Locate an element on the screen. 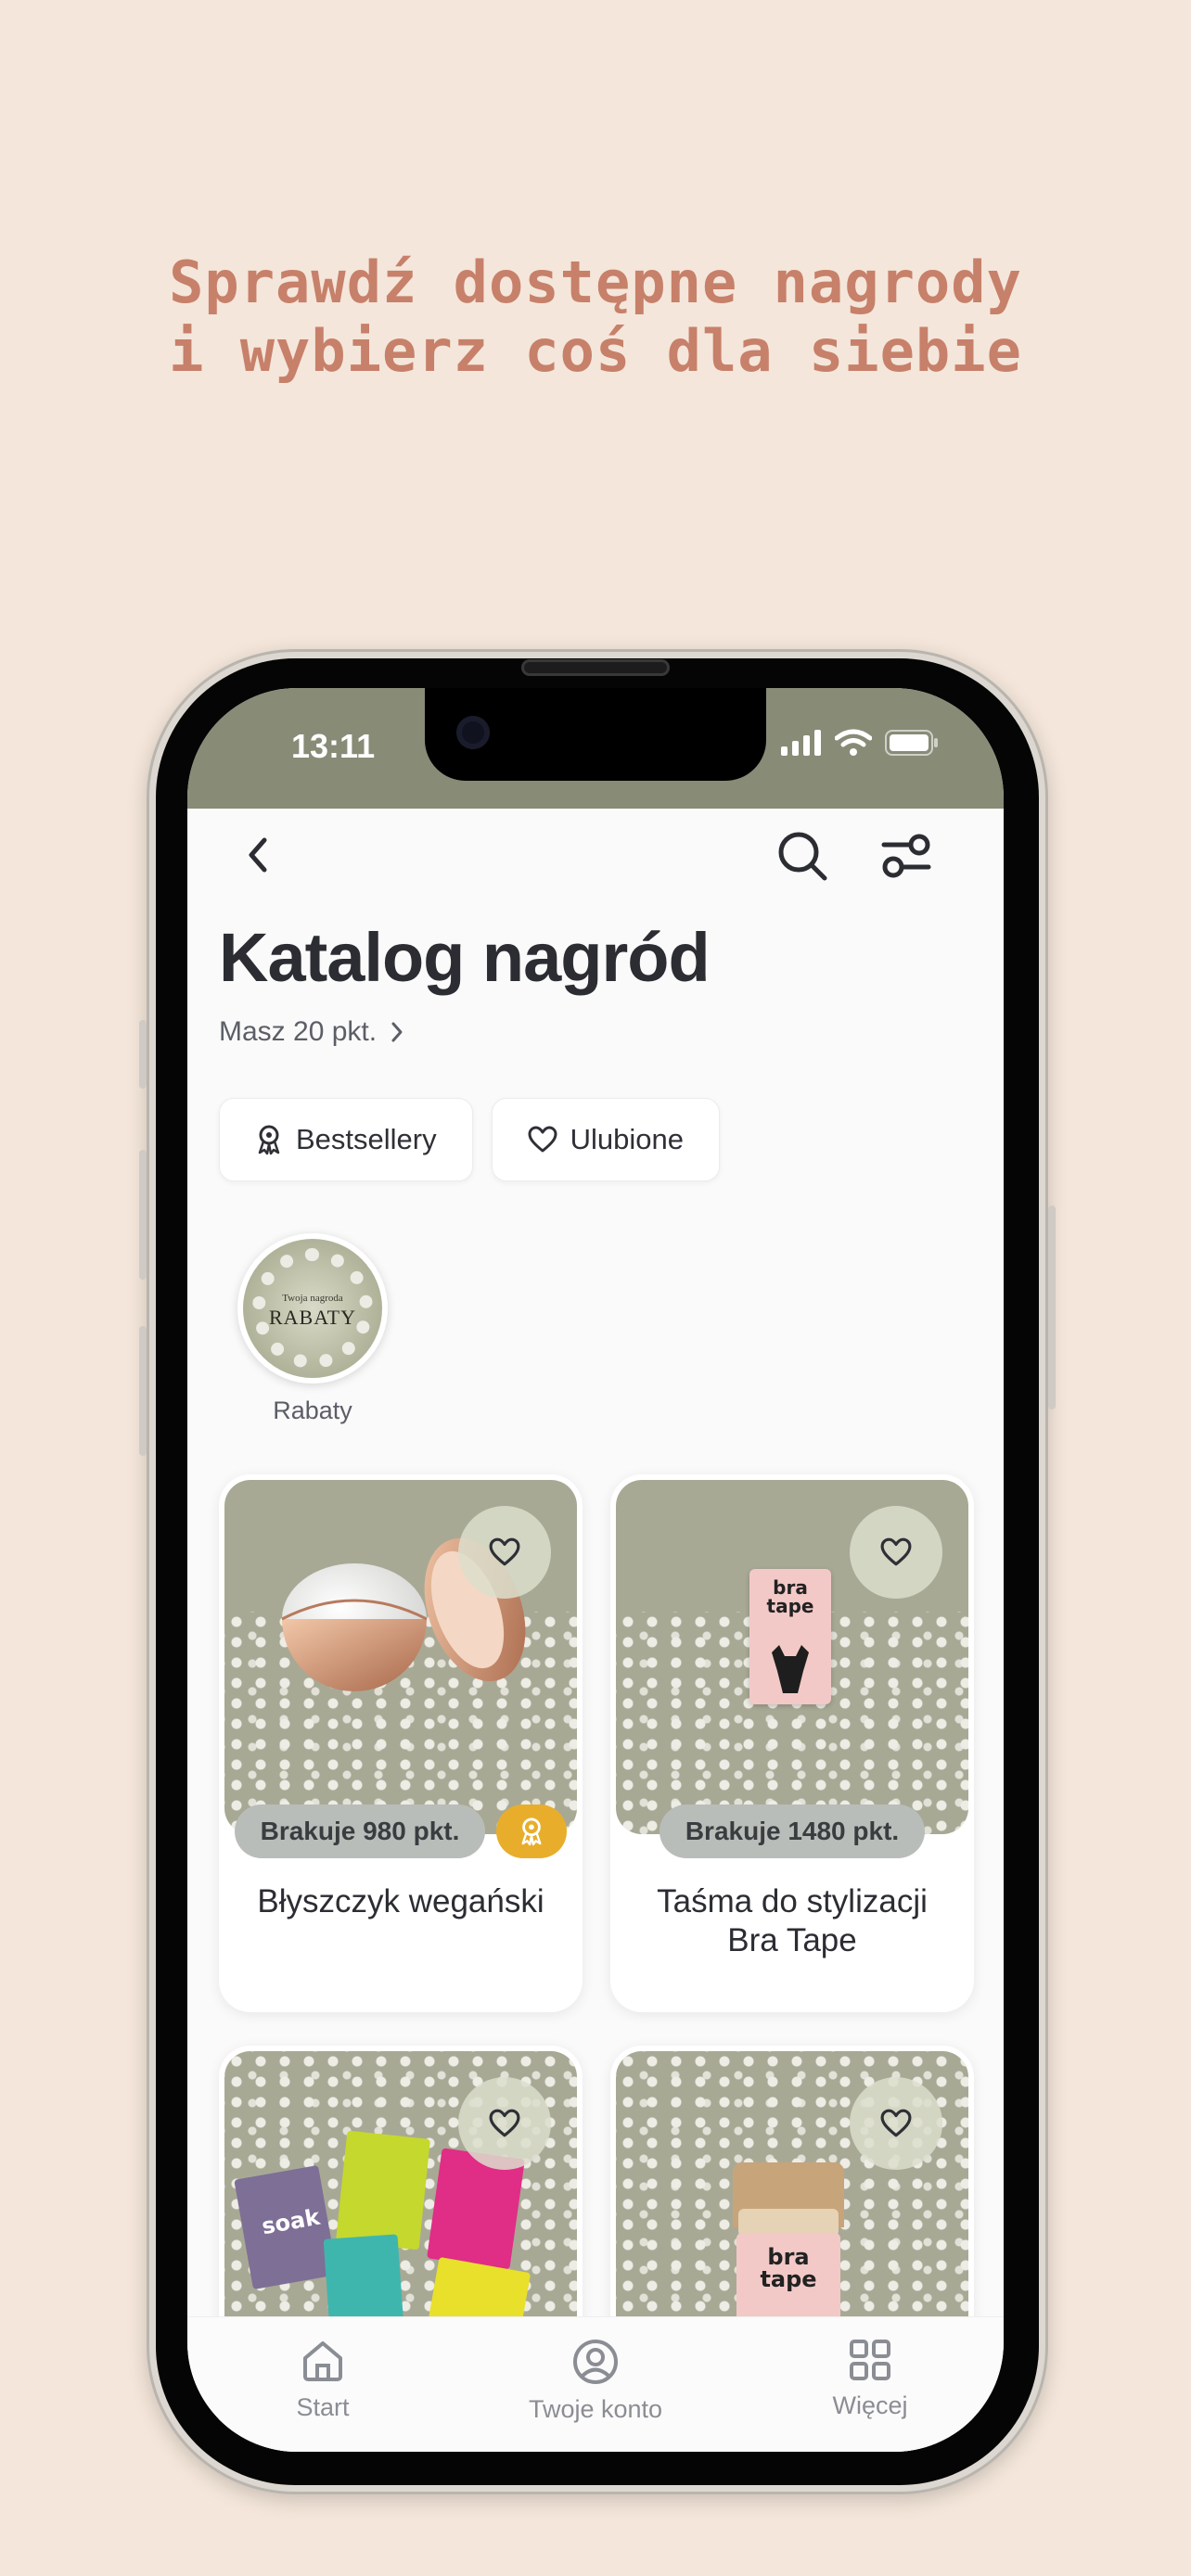 Image resolution: width=1191 pixels, height=2576 pixels. mute-switch is located at coordinates (143, 1055).